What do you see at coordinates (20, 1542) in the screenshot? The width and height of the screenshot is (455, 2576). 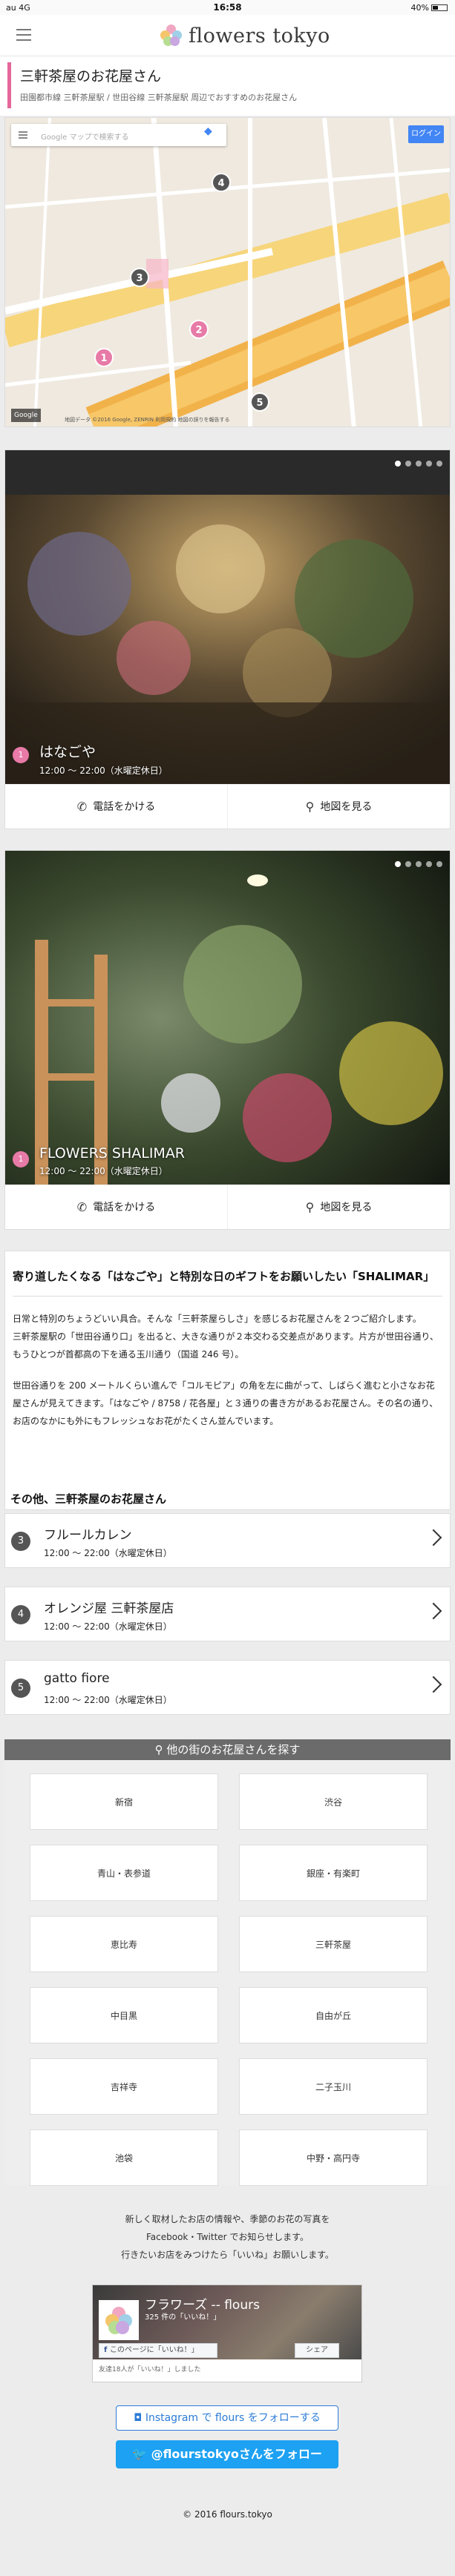 I see `shop-number-badge: 3` at bounding box center [20, 1542].